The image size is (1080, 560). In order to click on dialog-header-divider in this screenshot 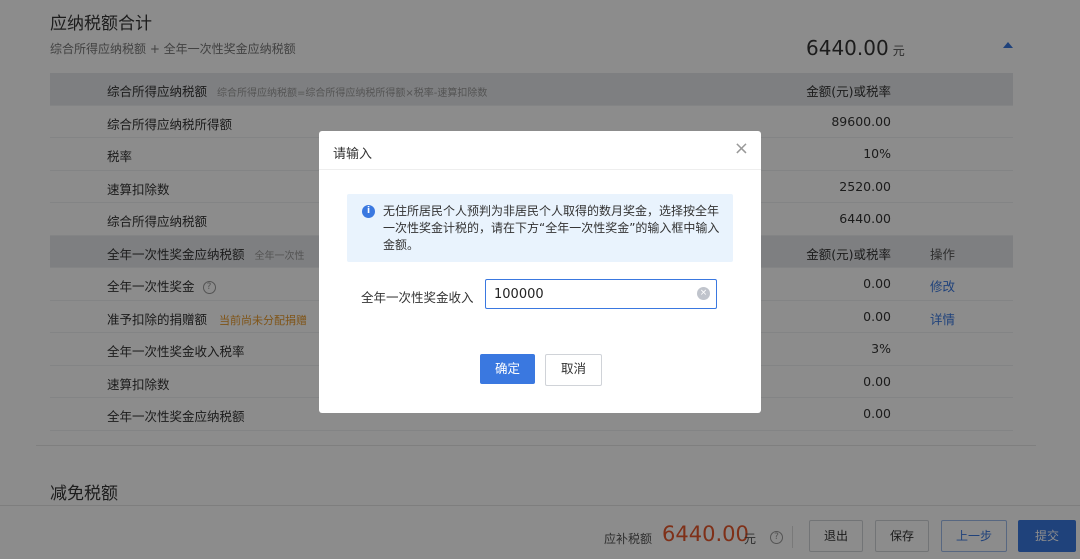, I will do `click(540, 169)`.